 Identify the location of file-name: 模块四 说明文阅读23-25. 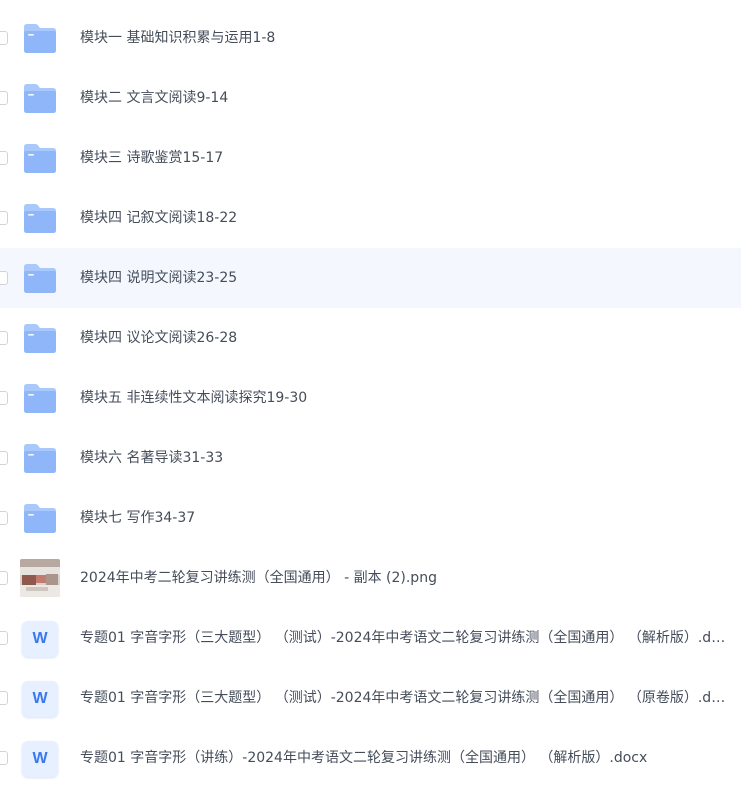
(404, 278).